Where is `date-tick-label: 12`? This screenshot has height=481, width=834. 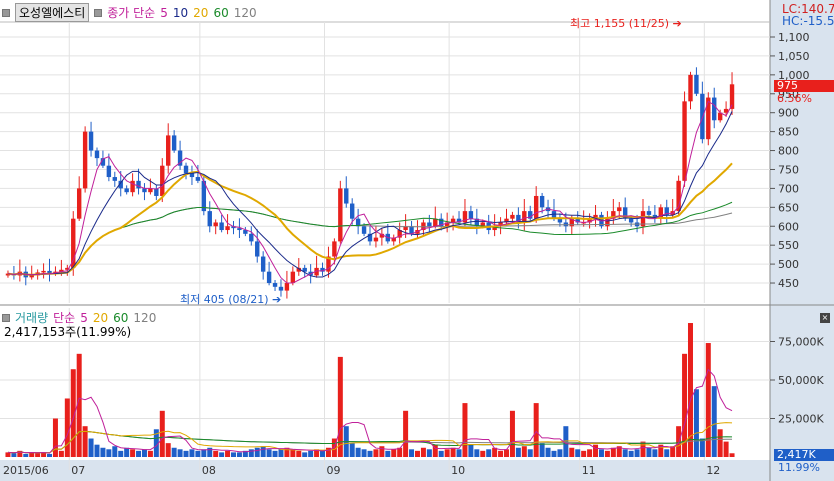
date-tick-label: 12 is located at coordinates (713, 470).